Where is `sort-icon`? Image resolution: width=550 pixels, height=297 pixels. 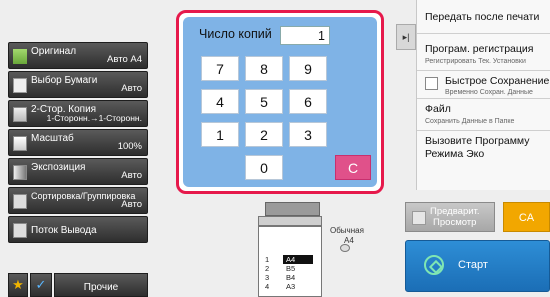 sort-icon is located at coordinates (20, 201).